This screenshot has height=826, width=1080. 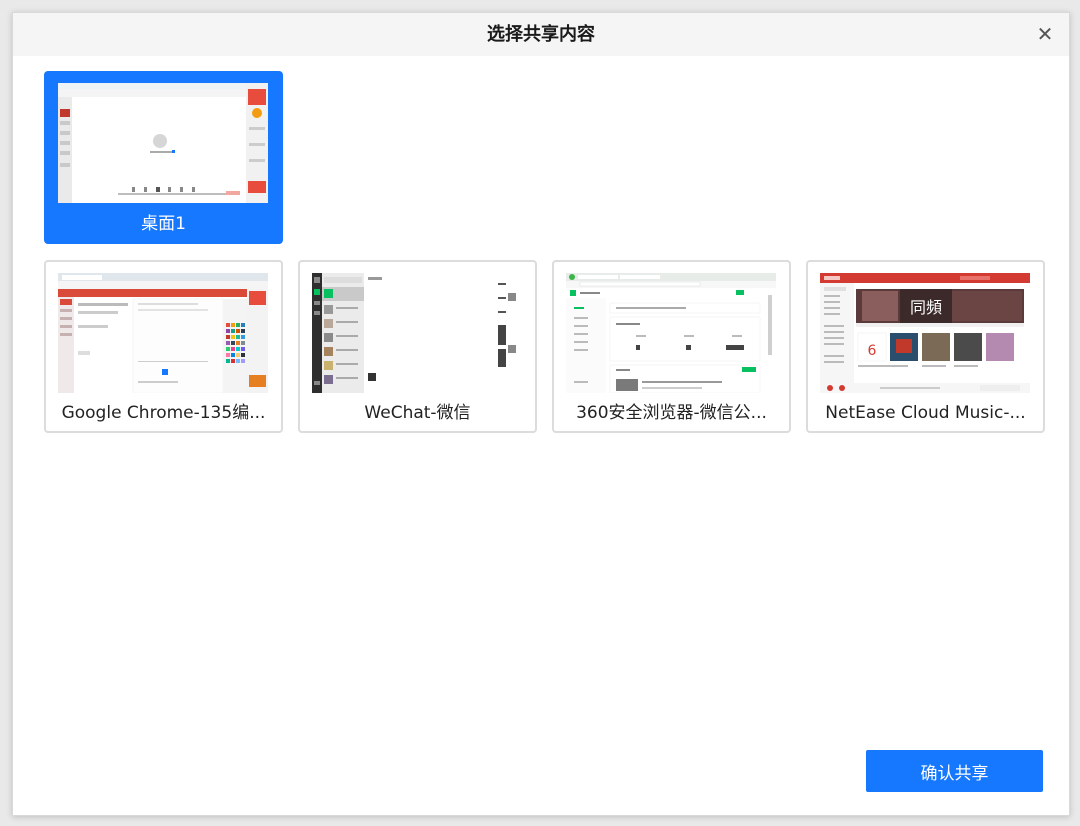 I want to click on desktop-thumbnail, so click(x=163, y=143).